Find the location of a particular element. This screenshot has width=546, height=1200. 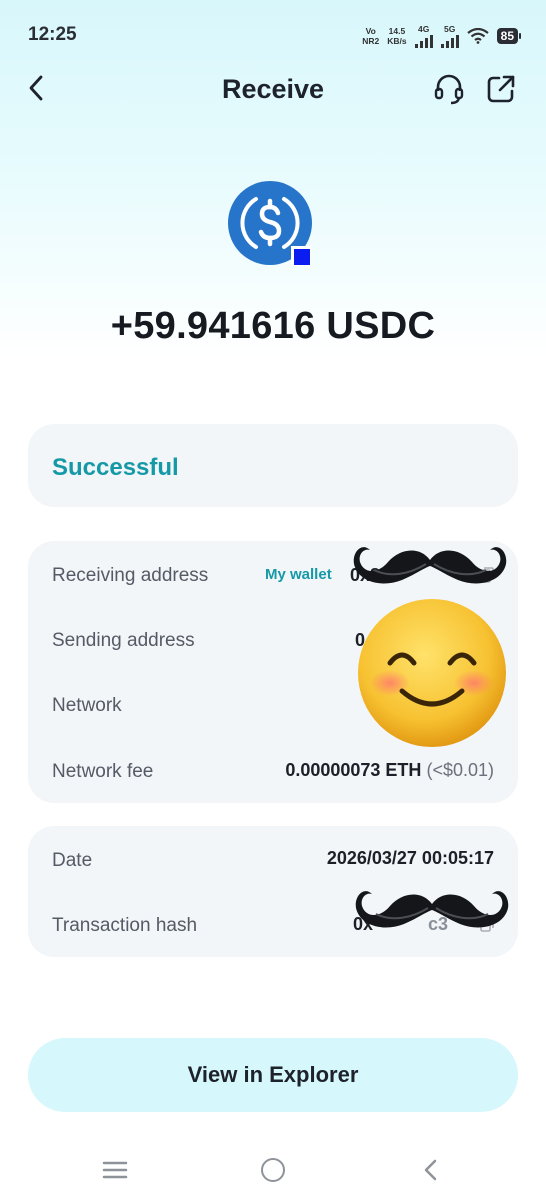

status-bar: 12:25 Vo NR2 14.5 KB/s 4G 5G 85 is located at coordinates (273, 32).